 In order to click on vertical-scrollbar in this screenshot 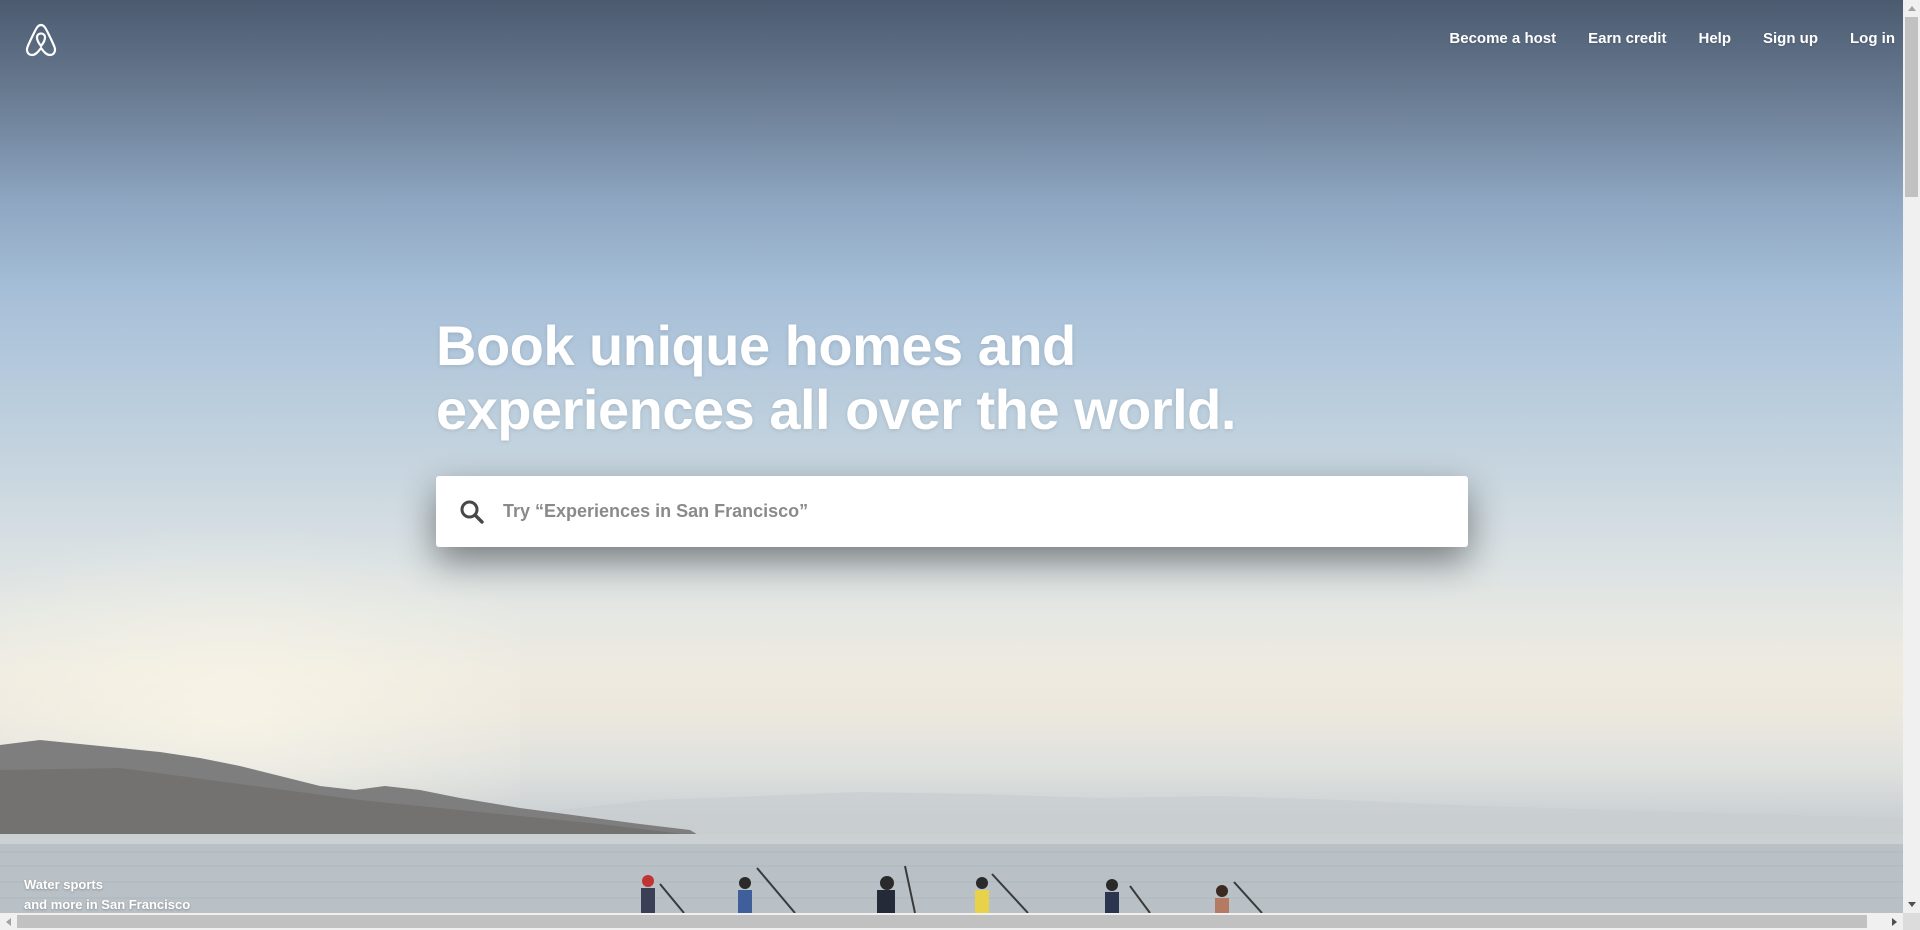, I will do `click(1911, 456)`.